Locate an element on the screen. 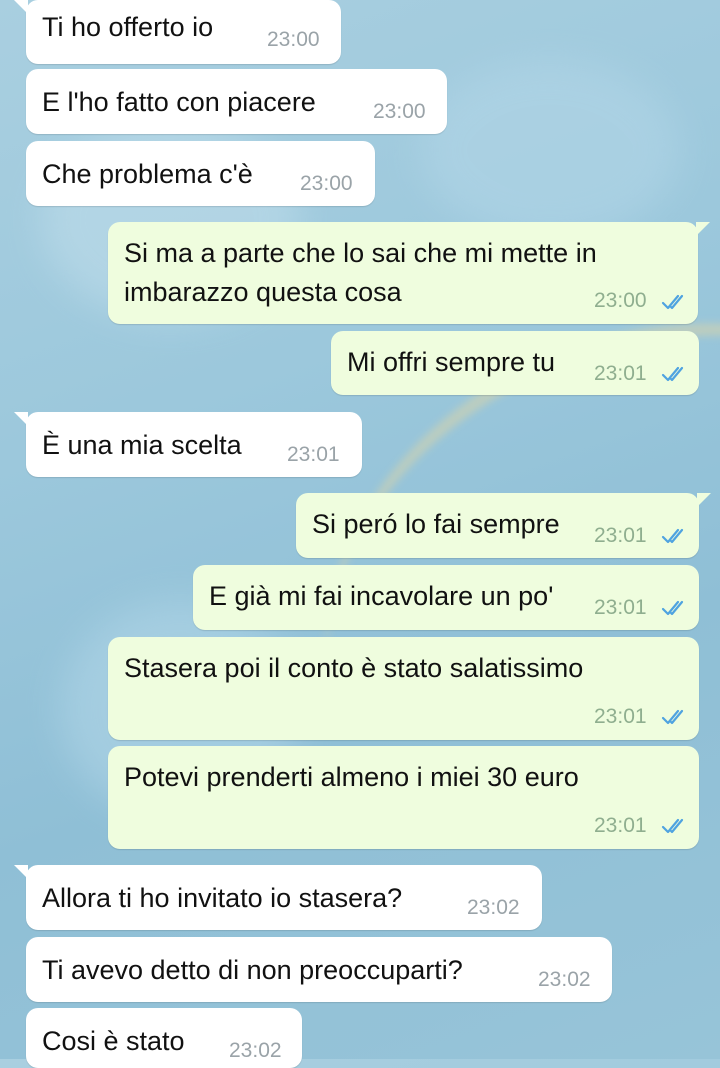 This screenshot has height=1068, width=720. message-text: Mi offri sempre tu is located at coordinates (451, 362).